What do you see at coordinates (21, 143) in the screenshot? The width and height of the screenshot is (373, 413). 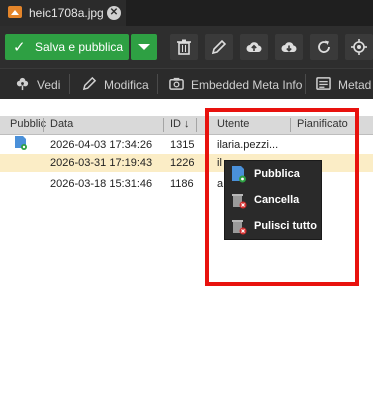 I see `published-icon` at bounding box center [21, 143].